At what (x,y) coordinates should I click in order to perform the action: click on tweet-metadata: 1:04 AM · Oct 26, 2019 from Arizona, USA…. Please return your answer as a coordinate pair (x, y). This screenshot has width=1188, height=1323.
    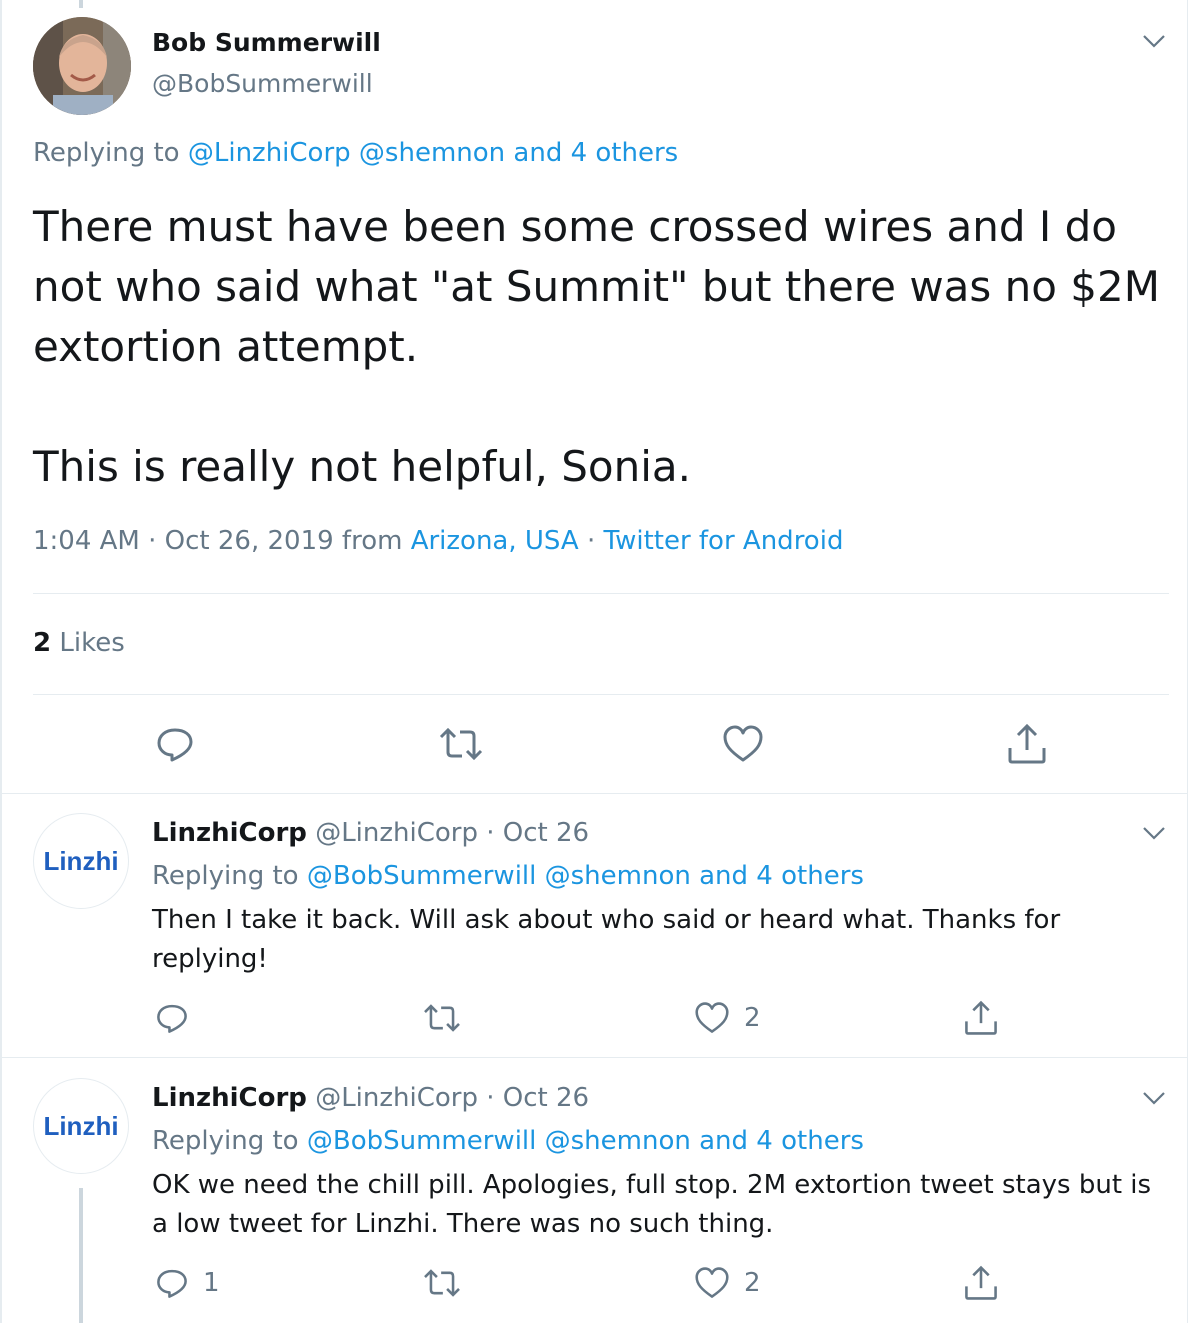
    Looking at the image, I should click on (438, 541).